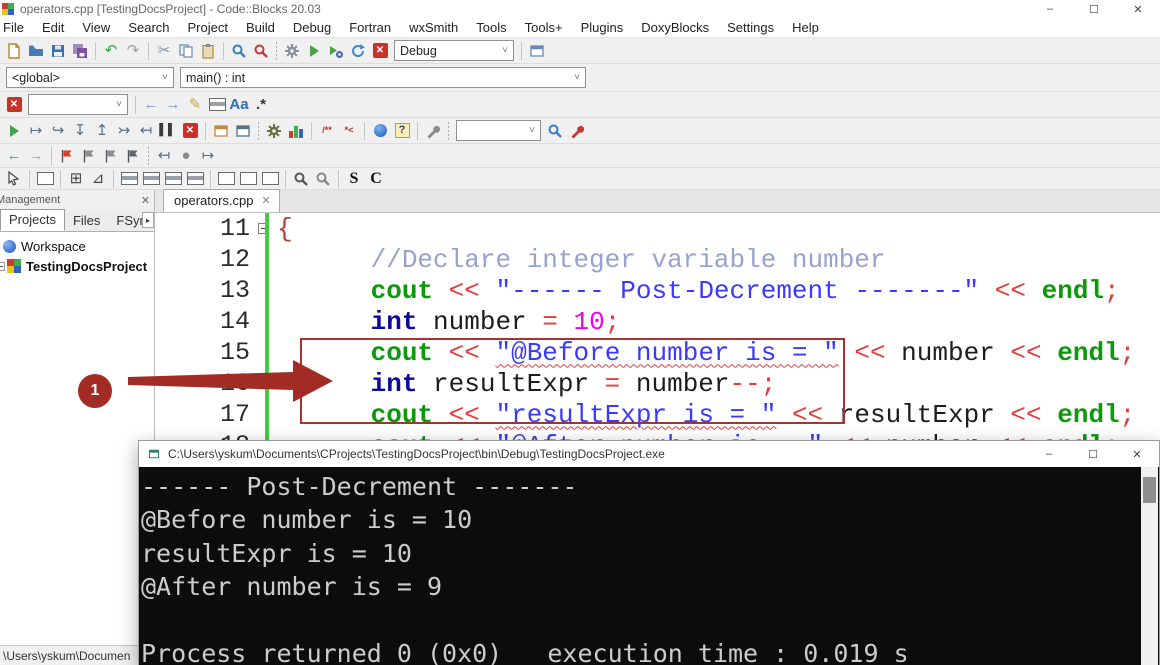 The height and width of the screenshot is (665, 1160). What do you see at coordinates (270, 179) in the screenshot?
I see `wxsmith-border3-icon` at bounding box center [270, 179].